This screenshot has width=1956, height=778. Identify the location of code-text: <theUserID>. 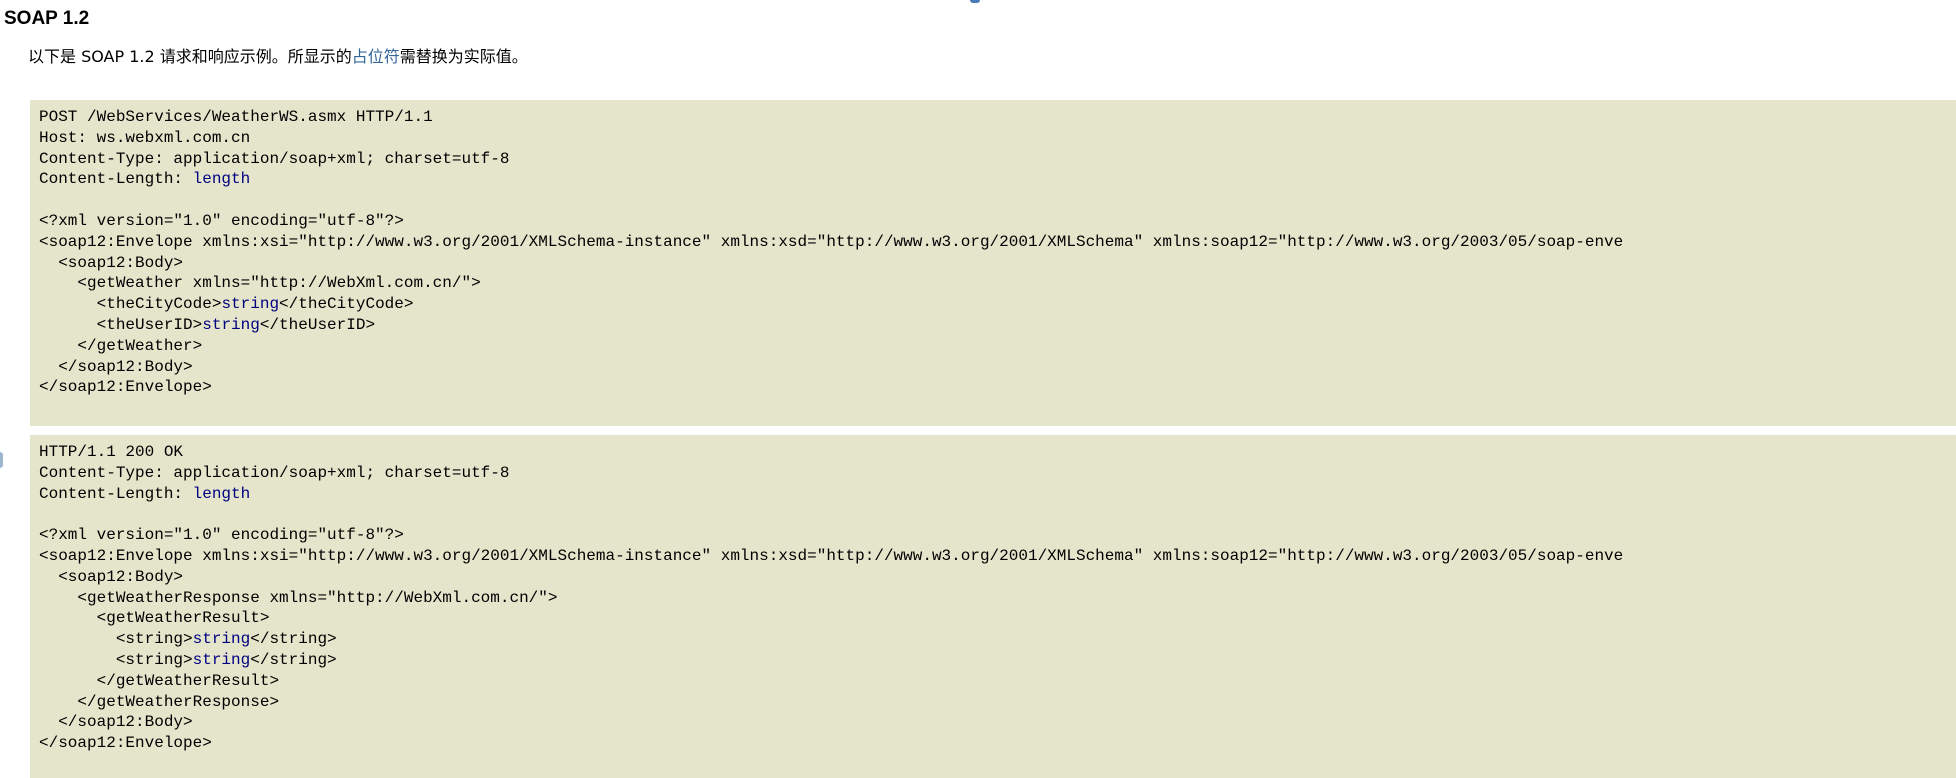
(121, 324).